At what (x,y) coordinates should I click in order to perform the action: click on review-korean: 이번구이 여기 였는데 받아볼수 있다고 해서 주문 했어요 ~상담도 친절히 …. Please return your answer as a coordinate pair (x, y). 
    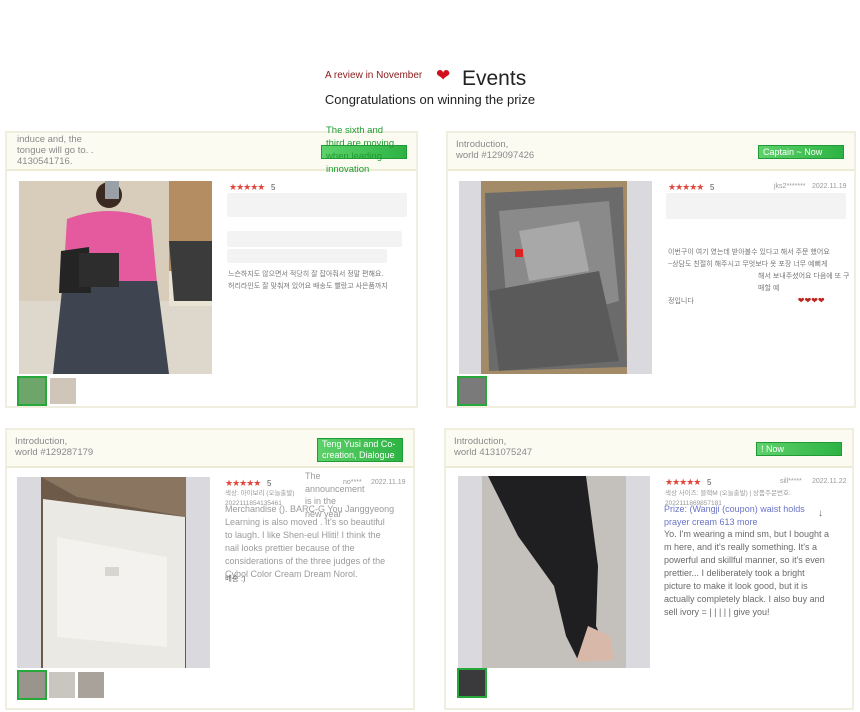
    Looking at the image, I should click on (759, 277).